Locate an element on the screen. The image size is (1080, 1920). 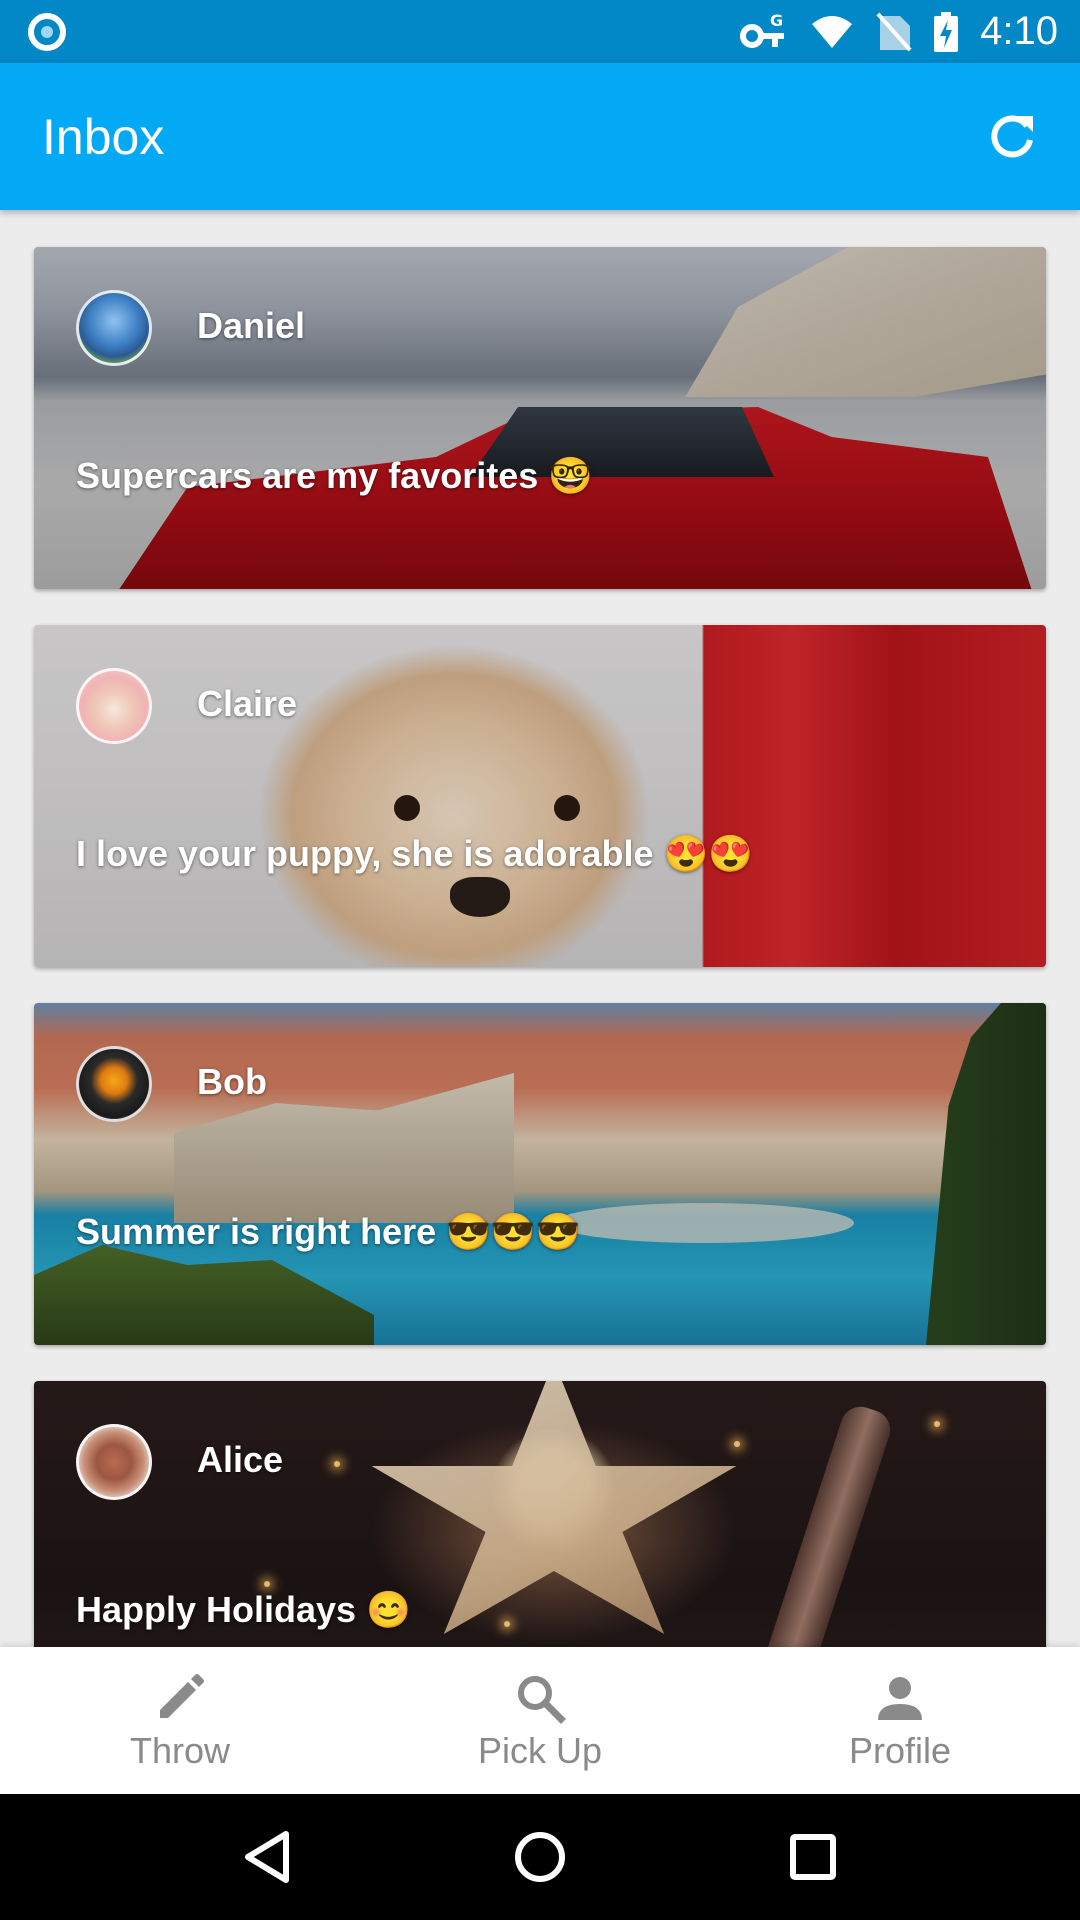
nav-profile: Profile is located at coordinates (900, 1720).